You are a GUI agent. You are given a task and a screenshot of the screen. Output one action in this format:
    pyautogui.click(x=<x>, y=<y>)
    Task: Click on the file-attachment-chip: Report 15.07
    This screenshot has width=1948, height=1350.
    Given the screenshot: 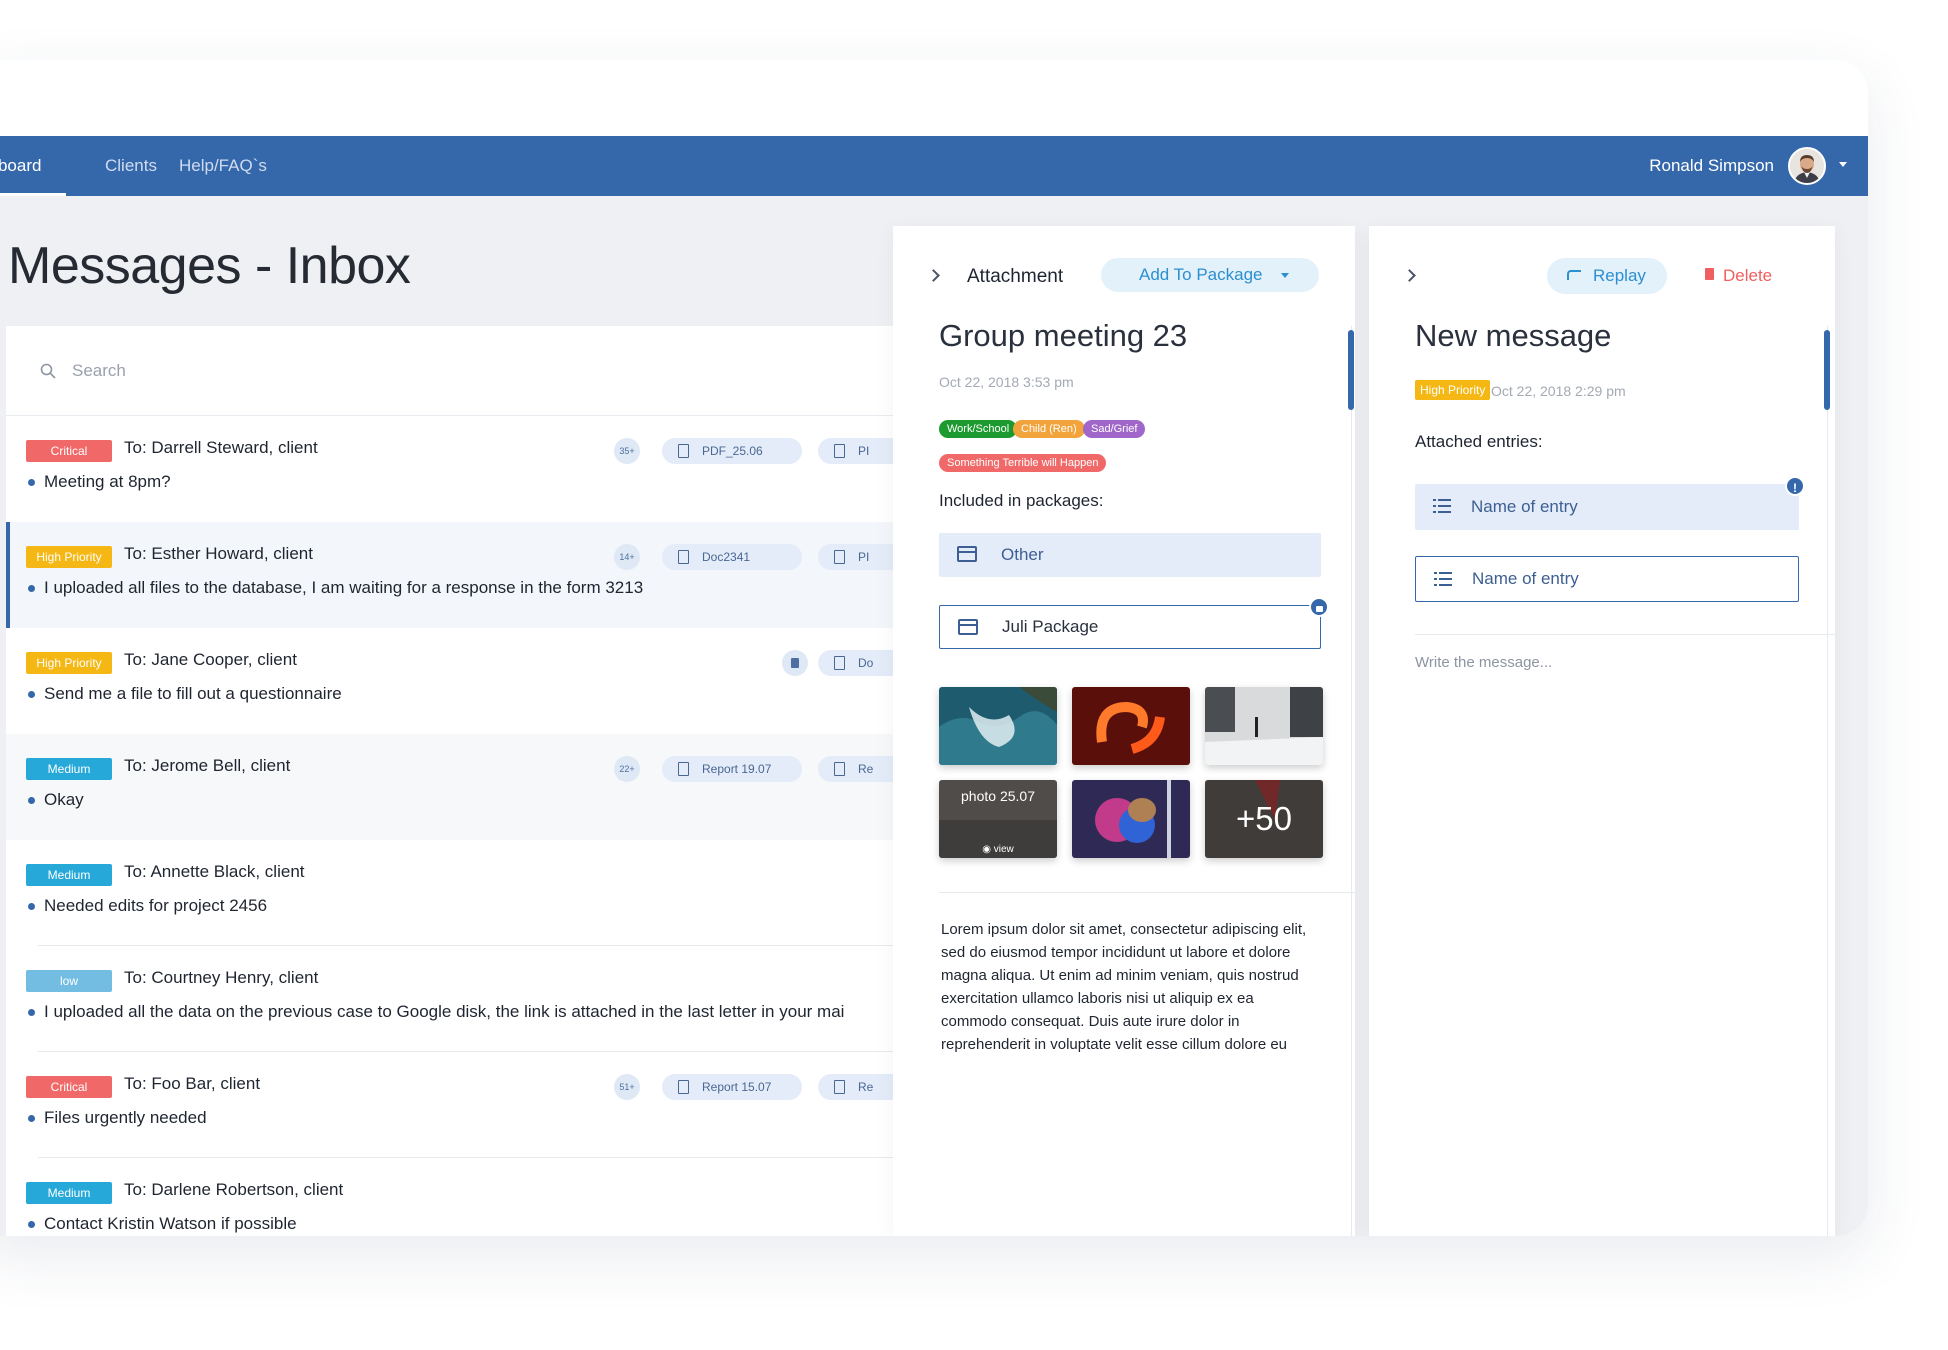 What is the action you would take?
    pyautogui.click(x=732, y=1087)
    